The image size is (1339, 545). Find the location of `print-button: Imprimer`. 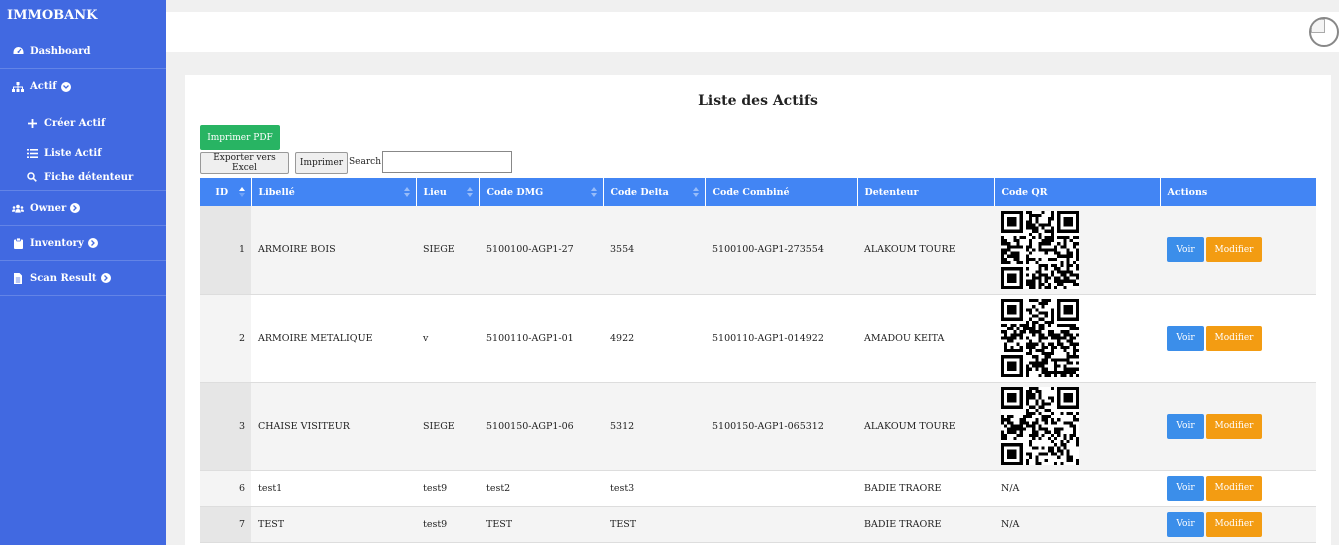

print-button: Imprimer is located at coordinates (321, 163).